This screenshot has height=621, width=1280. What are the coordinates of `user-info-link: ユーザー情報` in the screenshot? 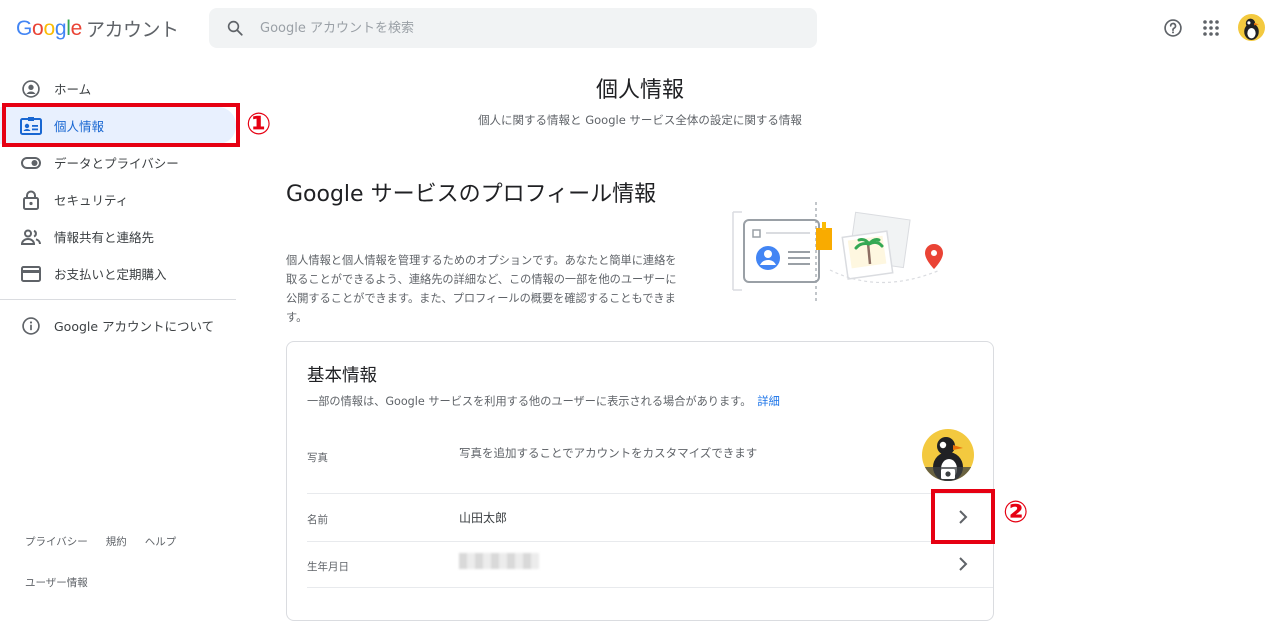 It's located at (56, 582).